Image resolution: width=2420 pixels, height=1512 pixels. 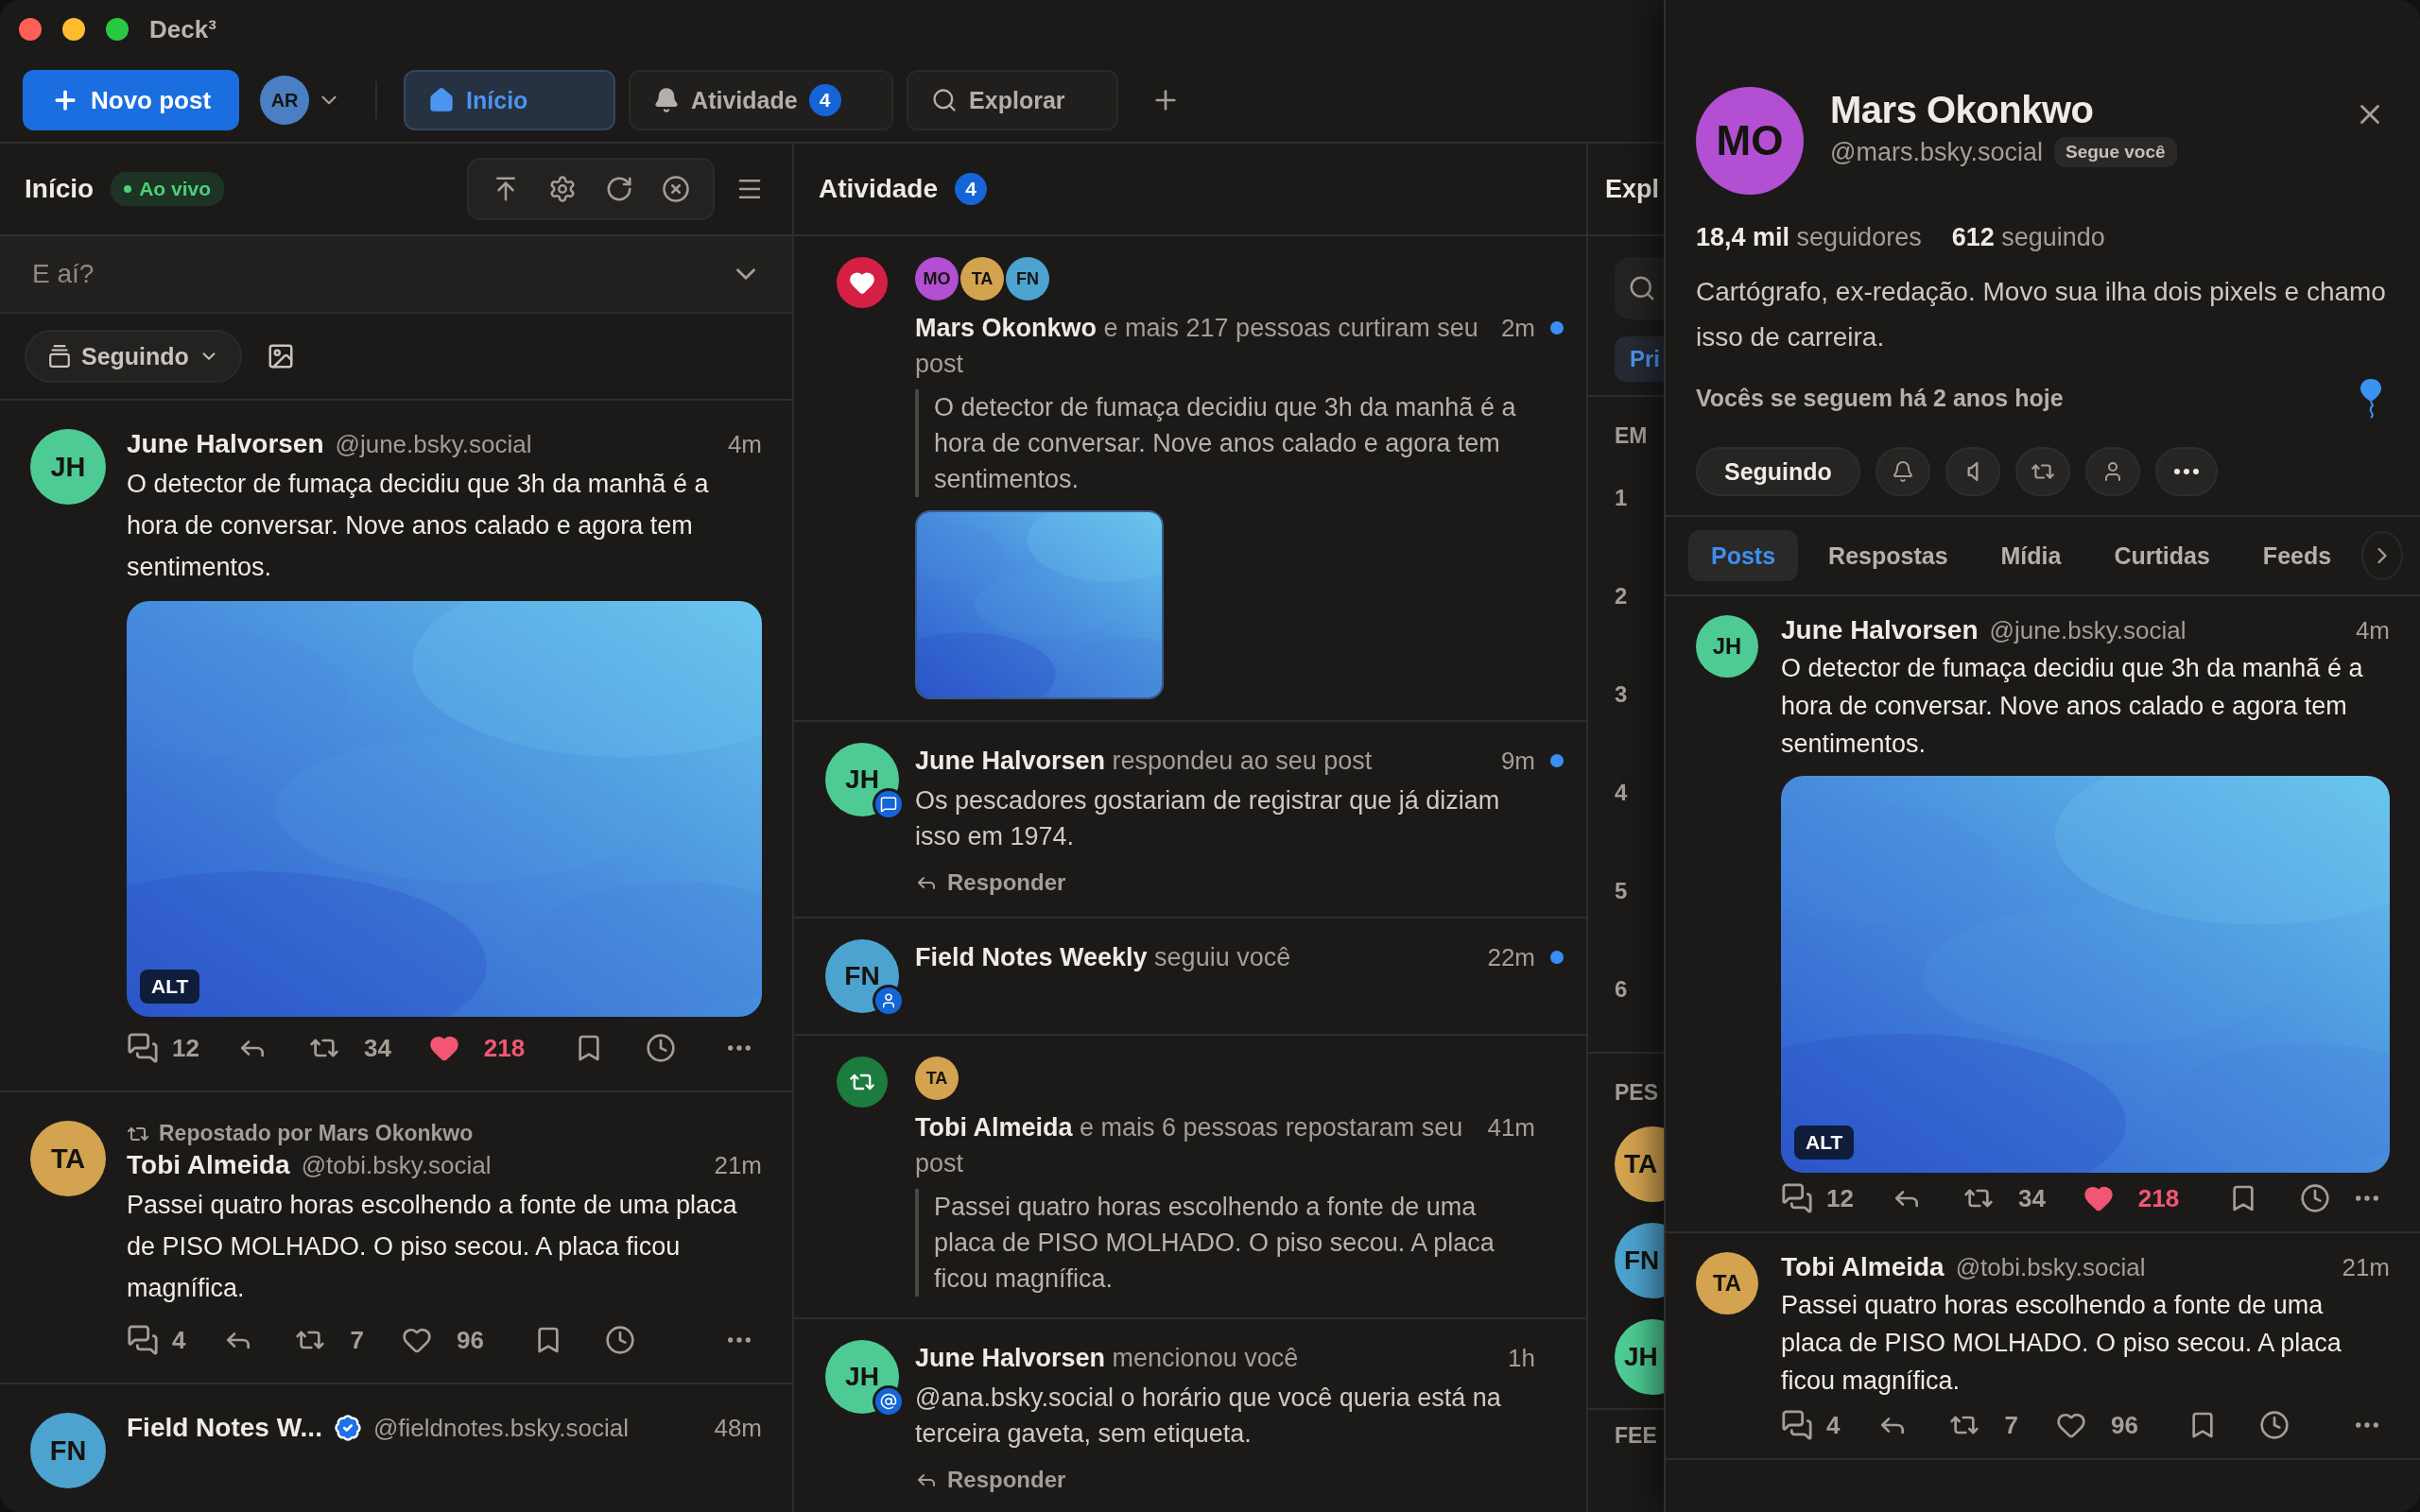 What do you see at coordinates (744, 444) in the screenshot?
I see `post-time: 4m` at bounding box center [744, 444].